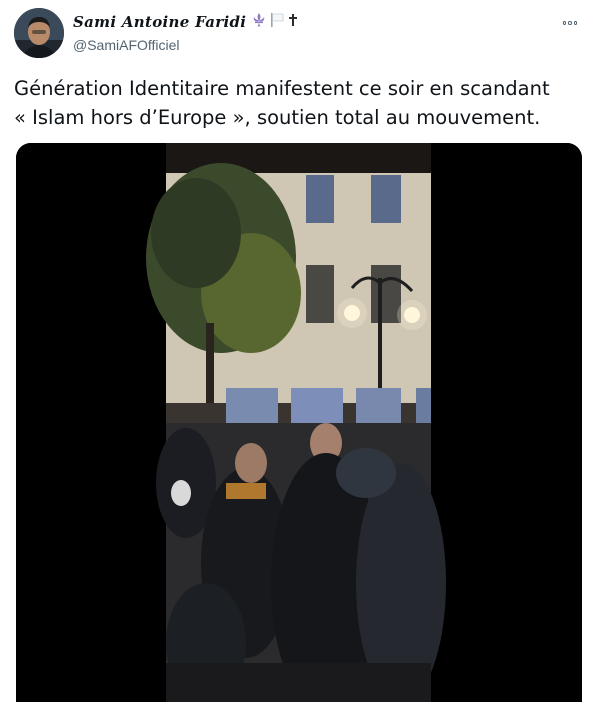 The image size is (592, 702). I want to click on avatar, so click(39, 33).